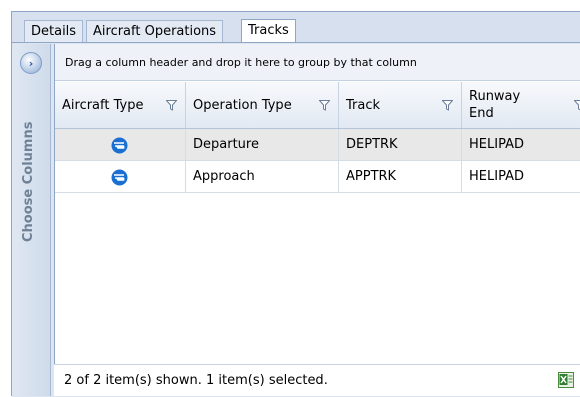 The width and height of the screenshot is (580, 397). What do you see at coordinates (566, 380) in the screenshot?
I see `excel-export-icon` at bounding box center [566, 380].